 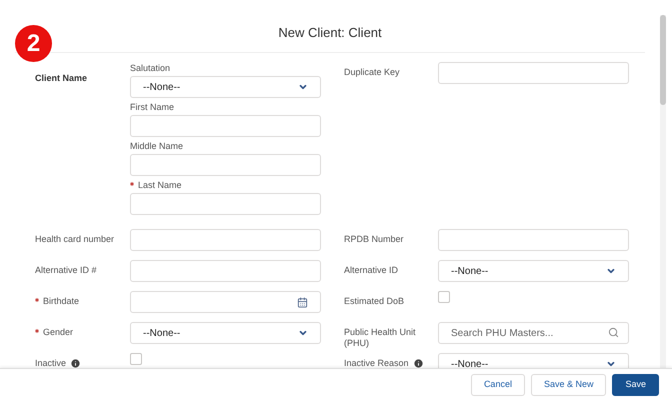 What do you see at coordinates (568, 385) in the screenshot?
I see `secondary-button: Save & New` at bounding box center [568, 385].